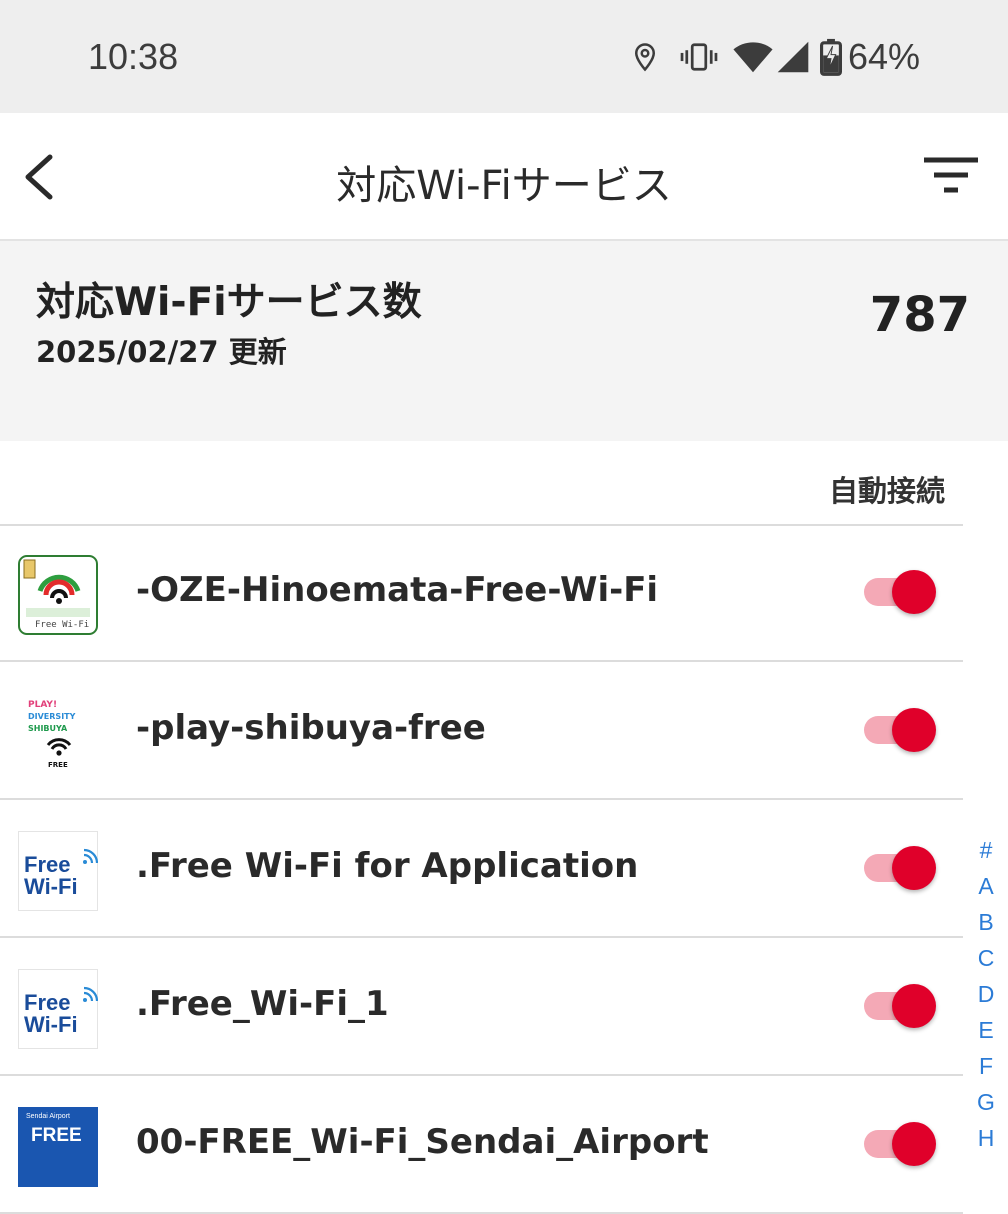  What do you see at coordinates (919, 315) in the screenshot?
I see `summary-count: 787` at bounding box center [919, 315].